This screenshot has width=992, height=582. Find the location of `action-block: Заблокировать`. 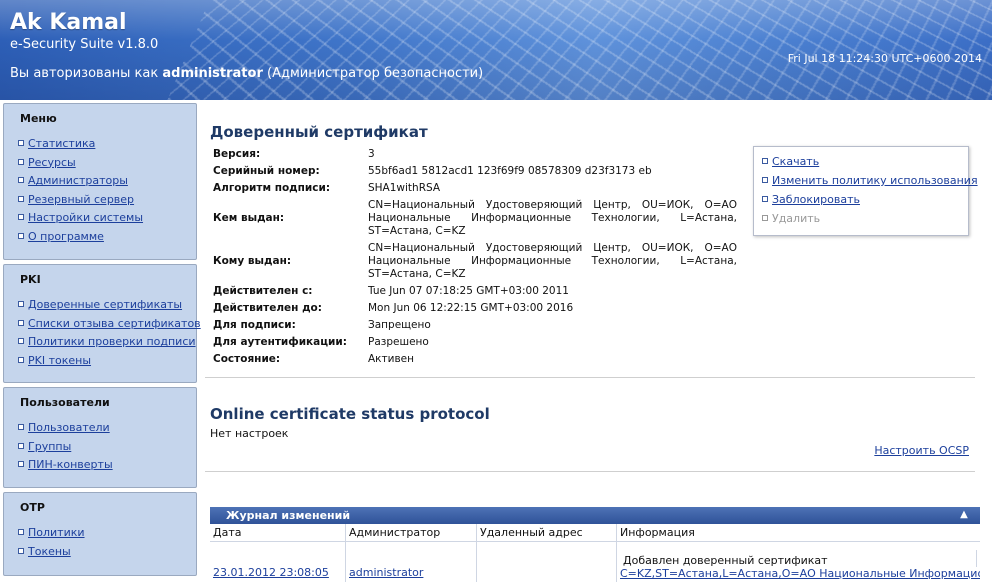

action-block: Заблокировать is located at coordinates (861, 199).